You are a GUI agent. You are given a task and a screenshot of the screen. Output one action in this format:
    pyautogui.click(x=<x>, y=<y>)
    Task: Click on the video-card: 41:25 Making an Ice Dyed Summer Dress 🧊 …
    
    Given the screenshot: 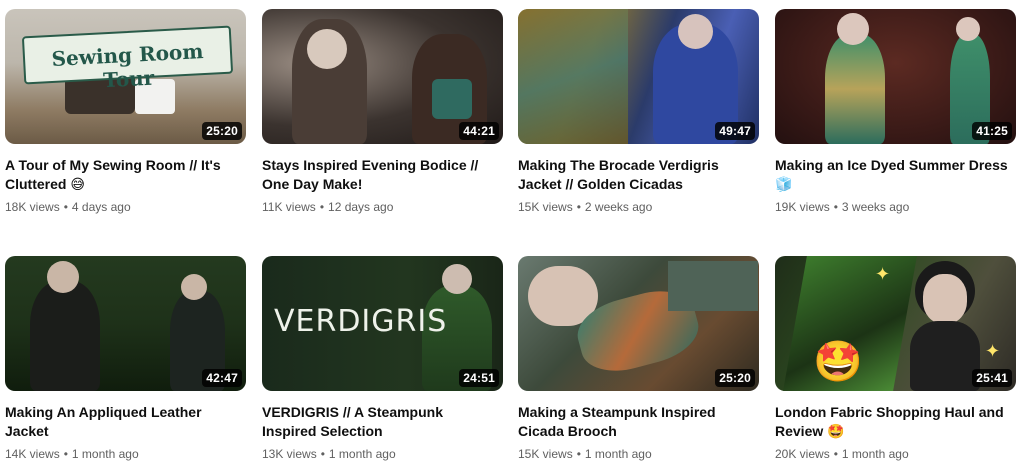 What is the action you would take?
    pyautogui.click(x=895, y=112)
    